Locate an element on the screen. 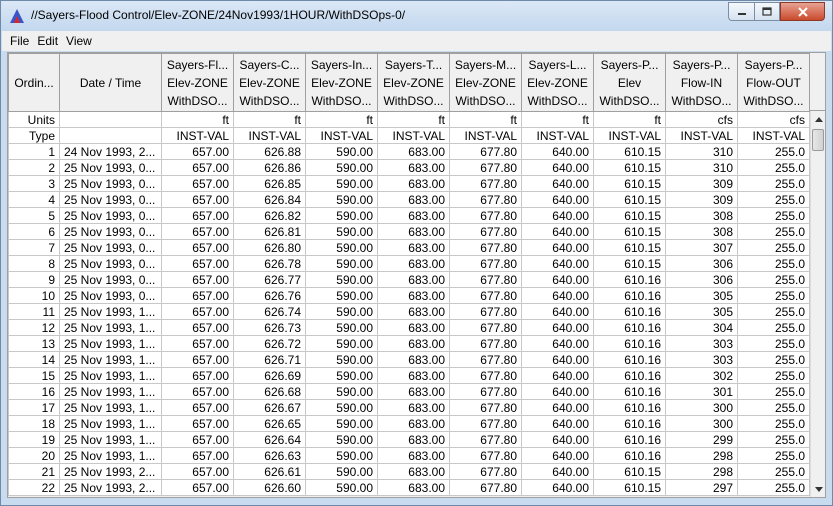 This screenshot has height=506, width=833. value-cell: 626.61 is located at coordinates (269, 471).